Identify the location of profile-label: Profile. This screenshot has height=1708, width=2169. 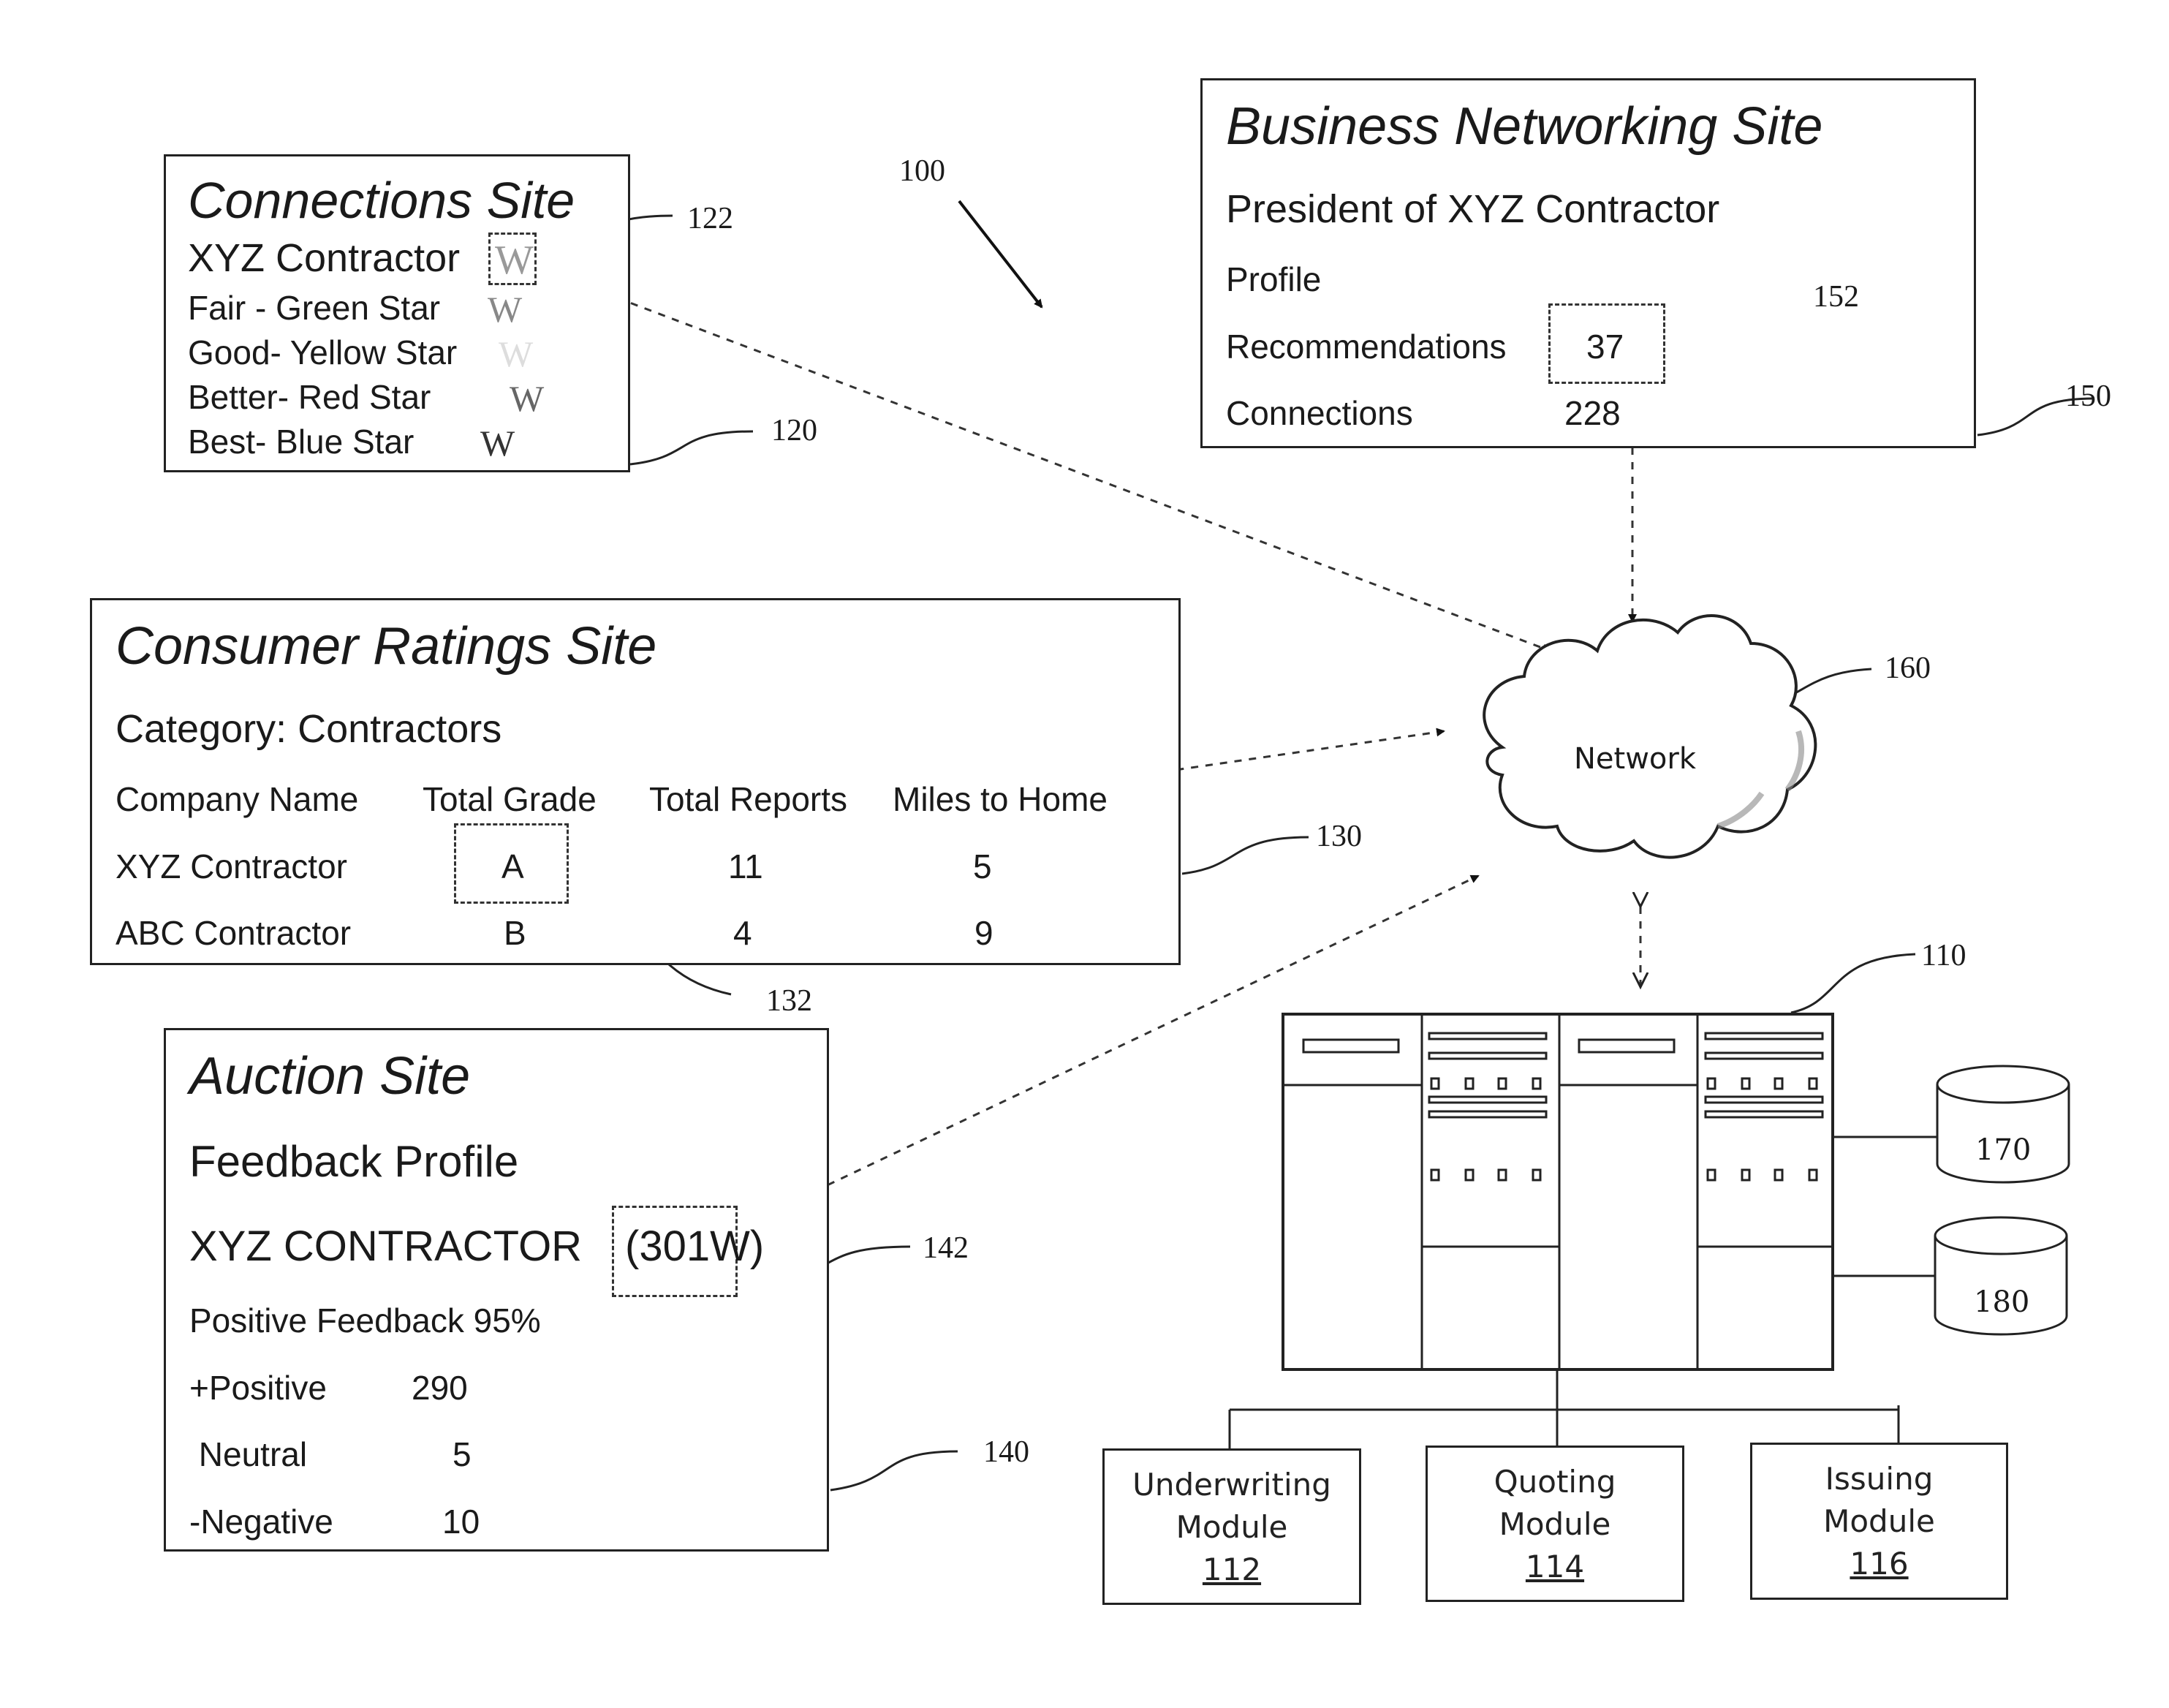
(1274, 279).